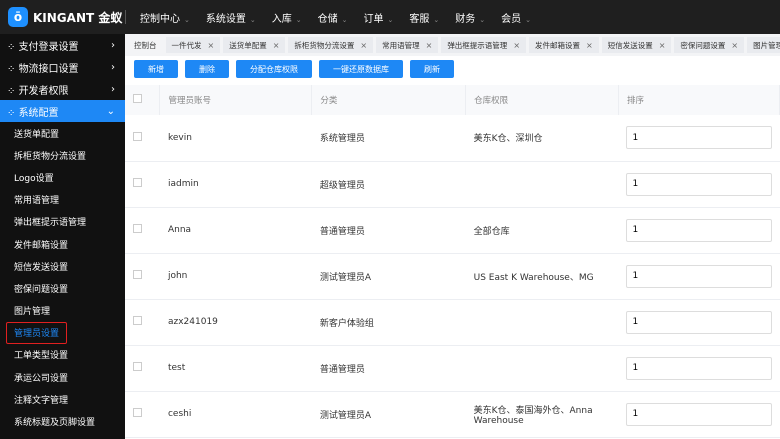 This screenshot has height=439, width=780. I want to click on nav-item: 财务 ⌄, so click(470, 17).